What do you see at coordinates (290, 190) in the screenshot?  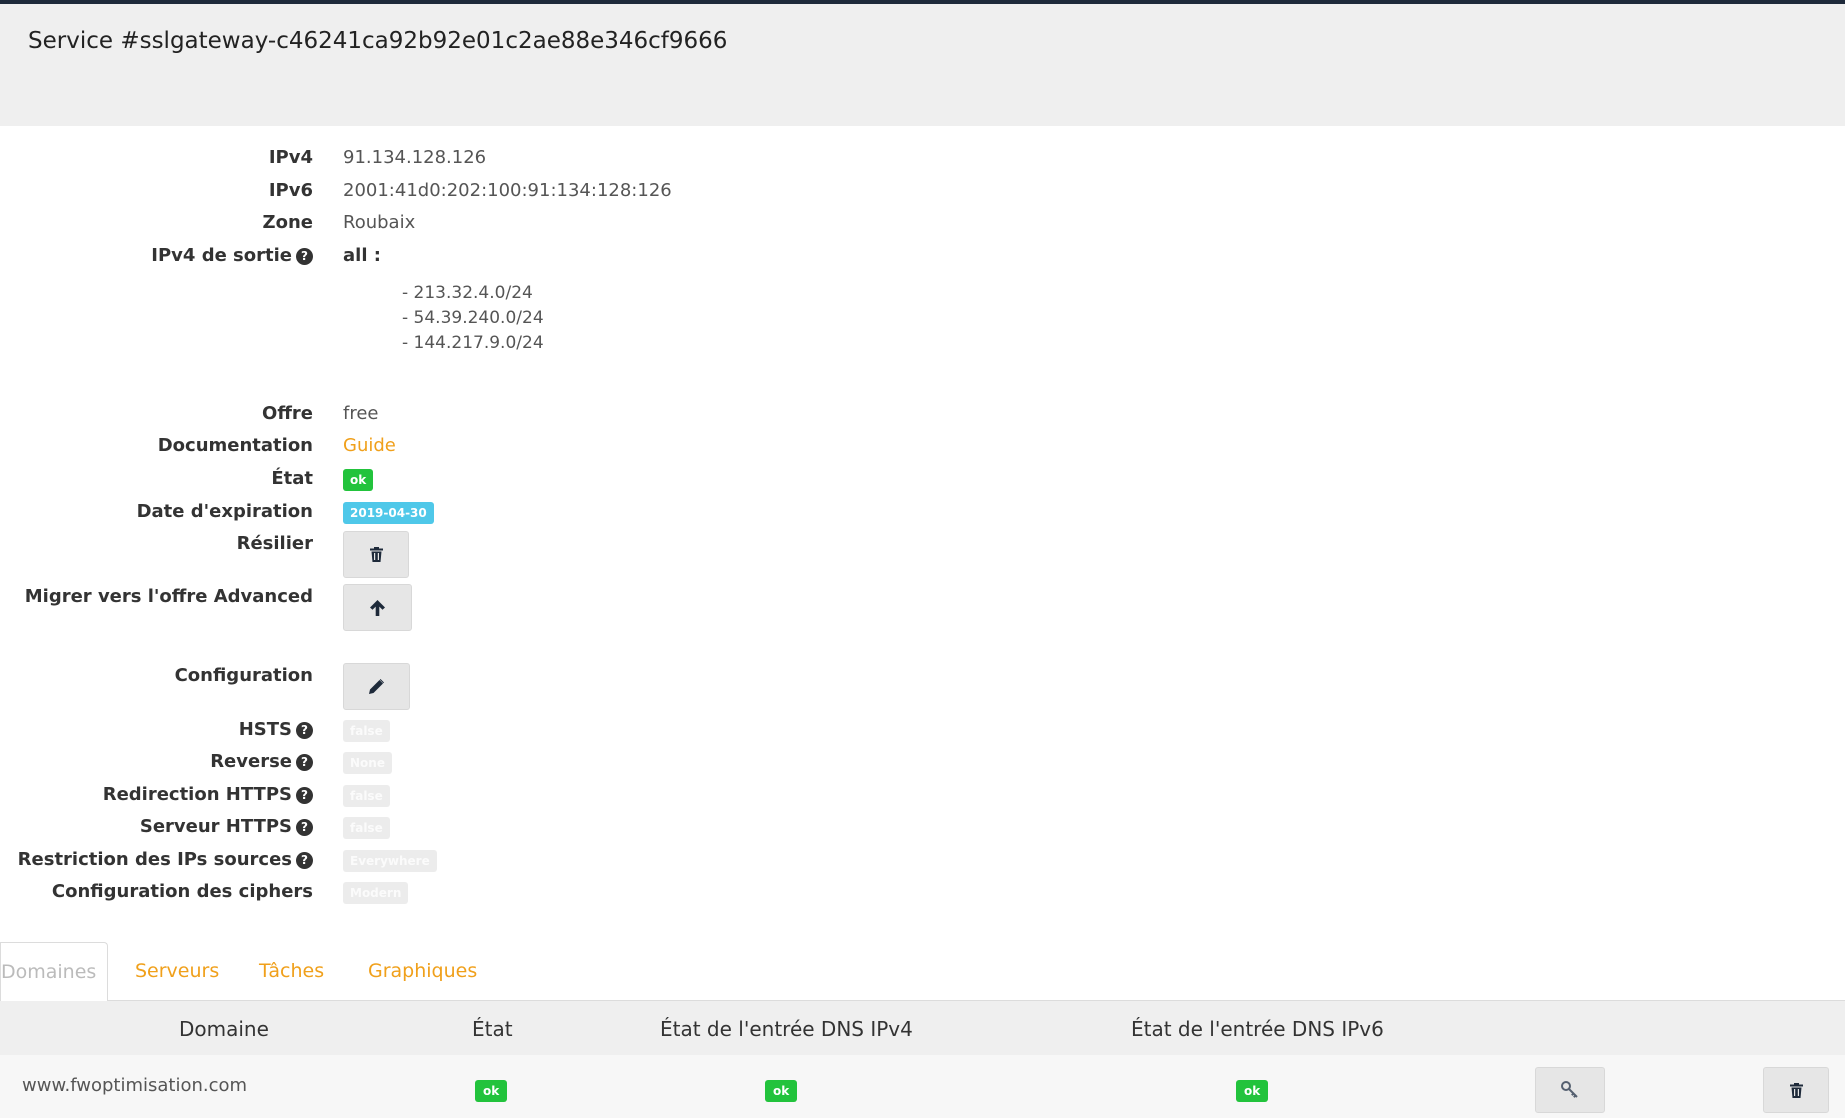 I see `ipv6-label: IPv6` at bounding box center [290, 190].